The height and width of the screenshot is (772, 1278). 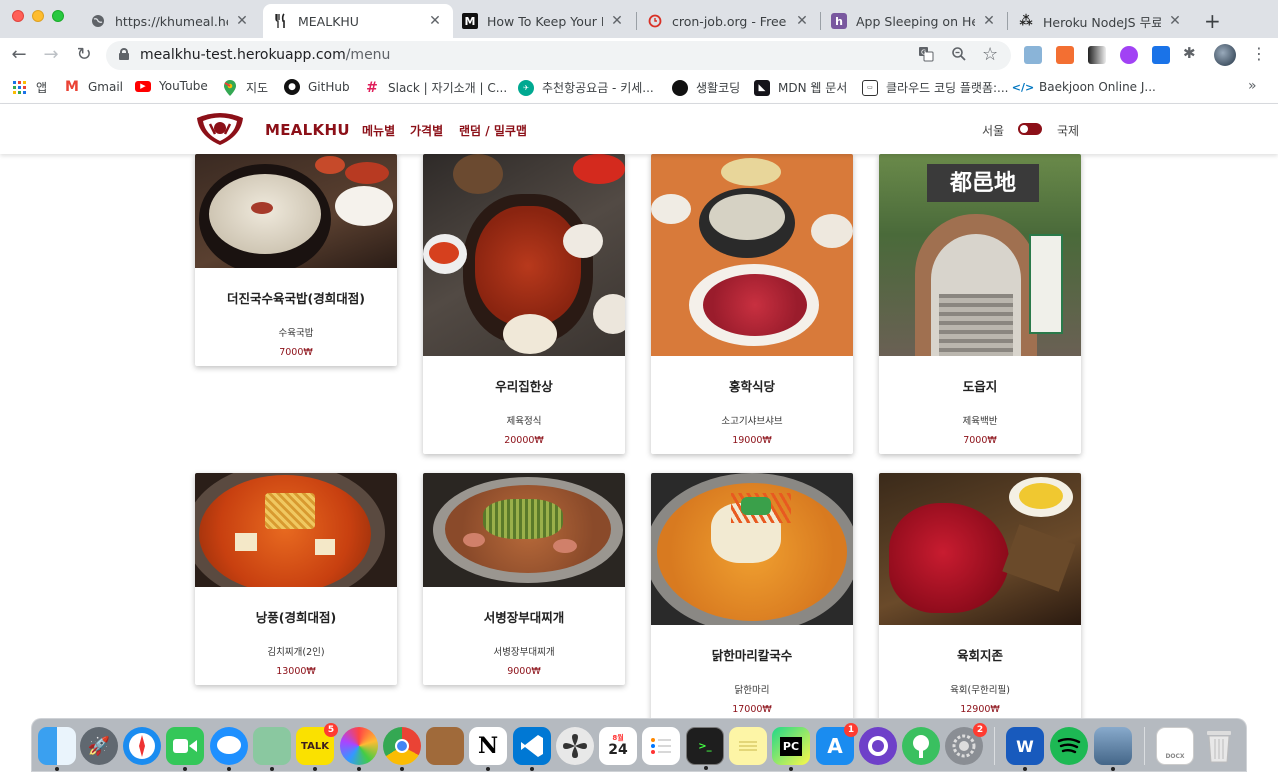 What do you see at coordinates (575, 746) in the screenshot?
I see `fan-utility-icon` at bounding box center [575, 746].